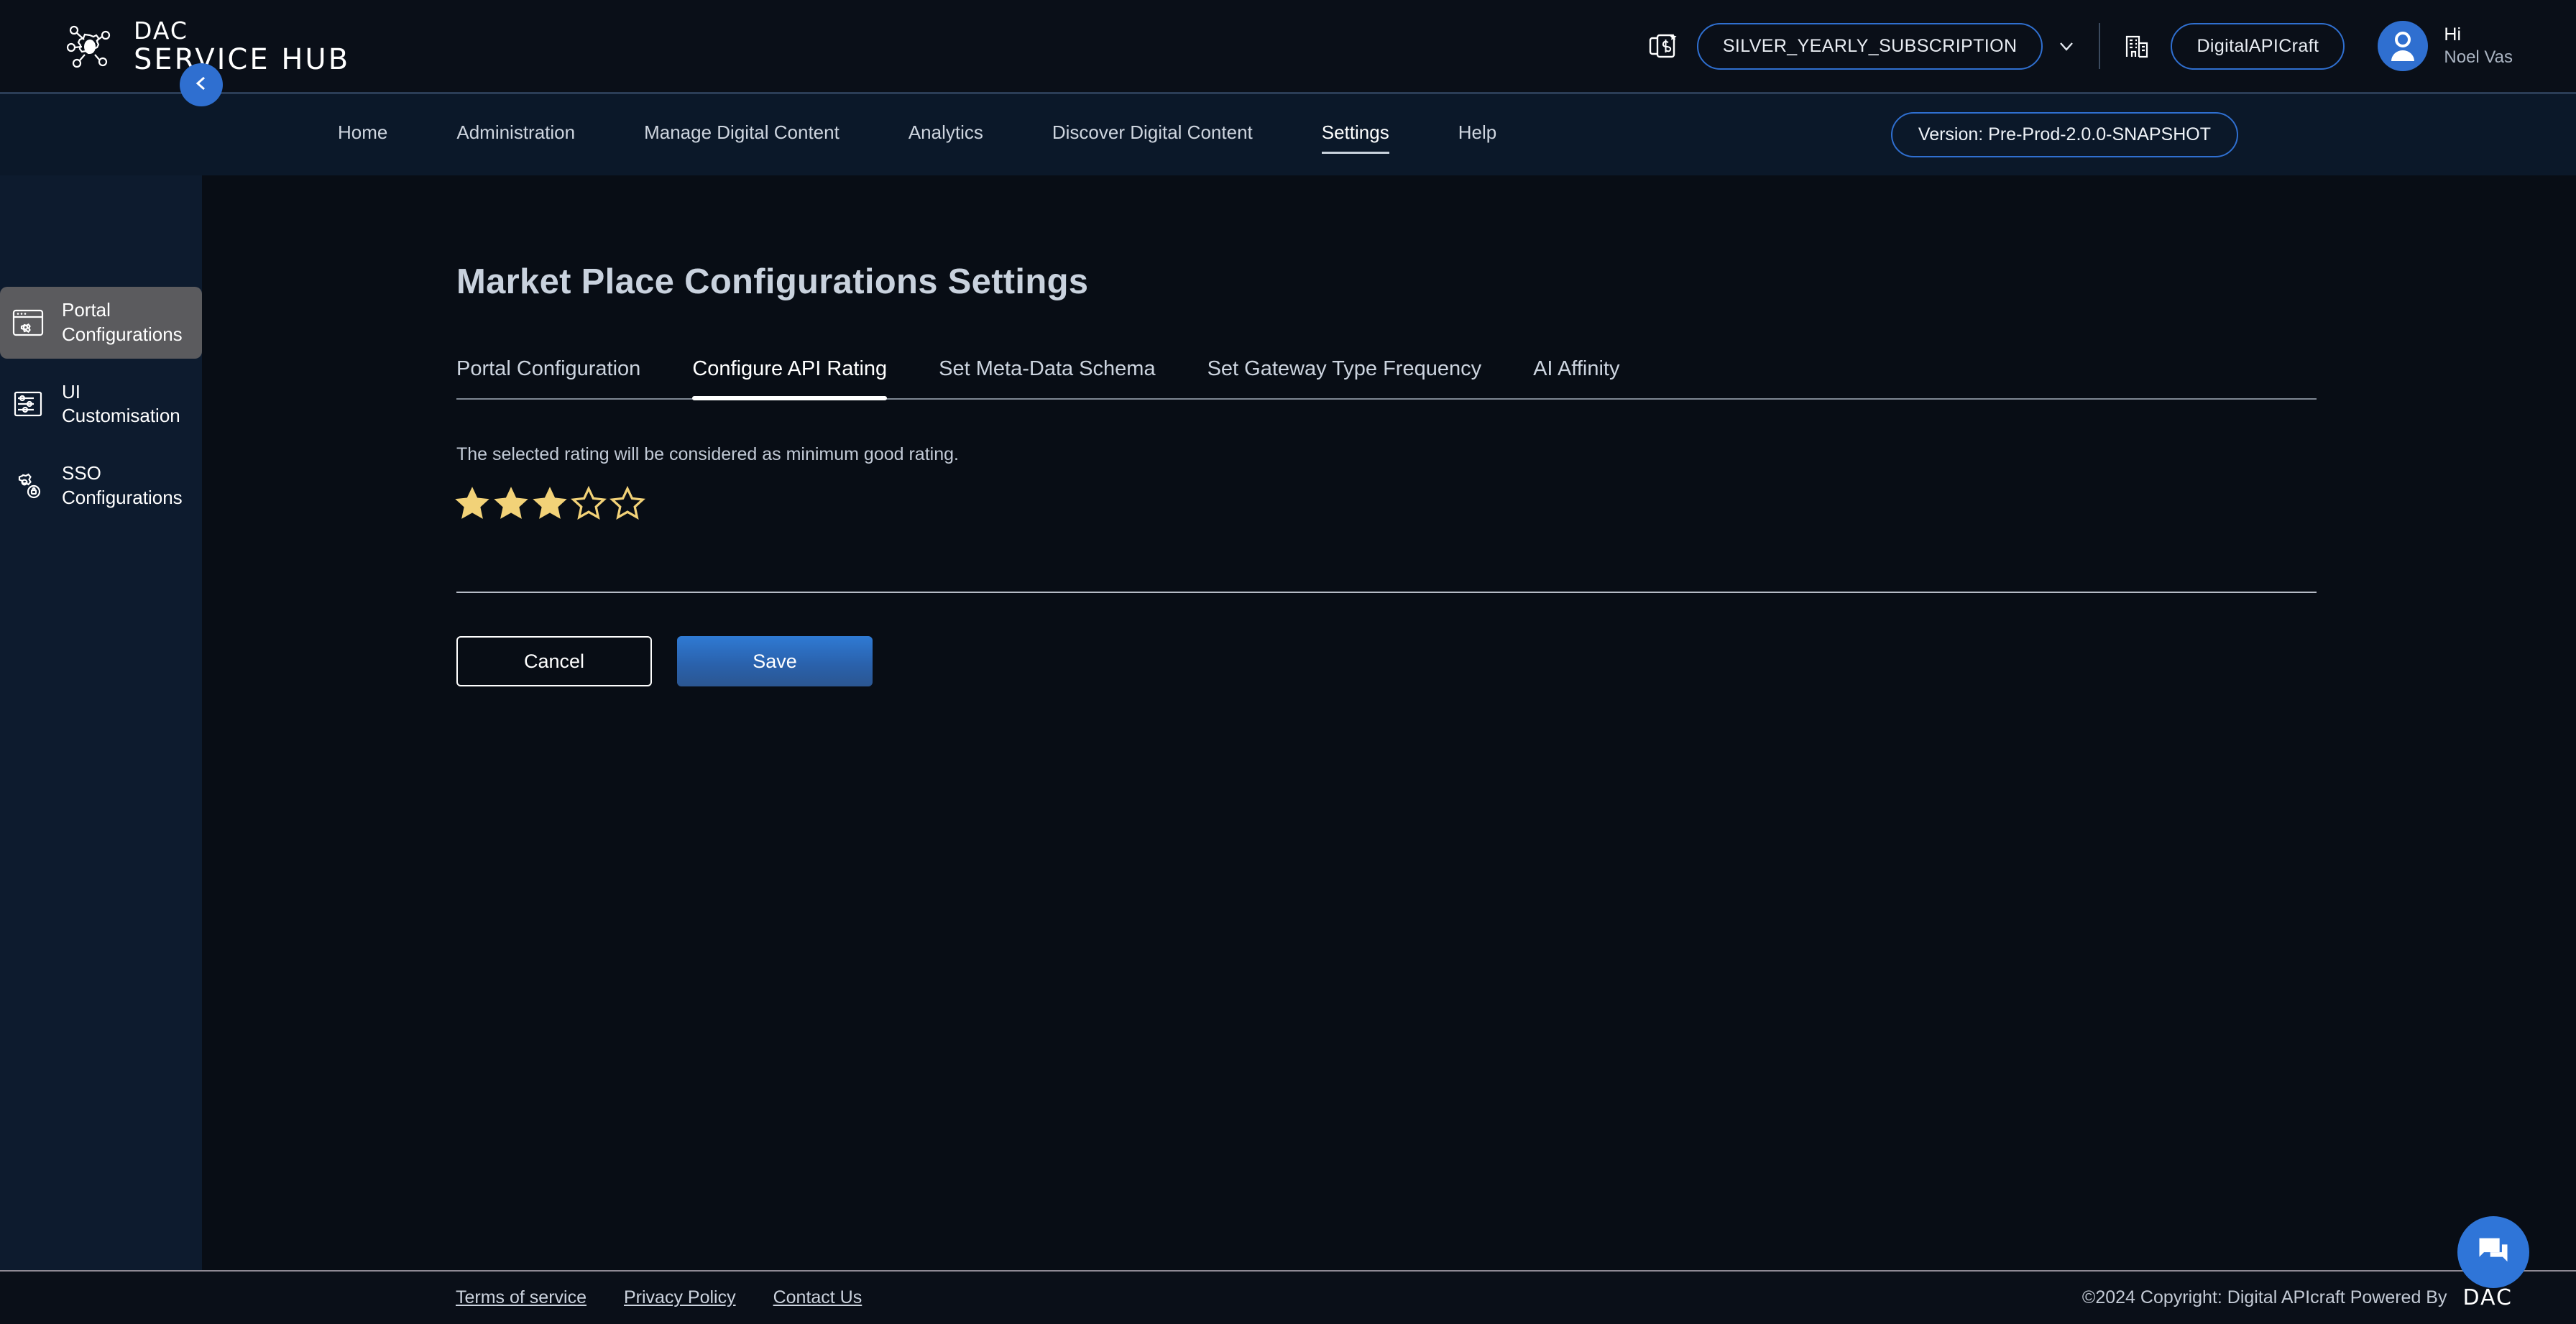  Describe the element at coordinates (86, 310) in the screenshot. I see `sidebar-label-line1: Portal` at that location.